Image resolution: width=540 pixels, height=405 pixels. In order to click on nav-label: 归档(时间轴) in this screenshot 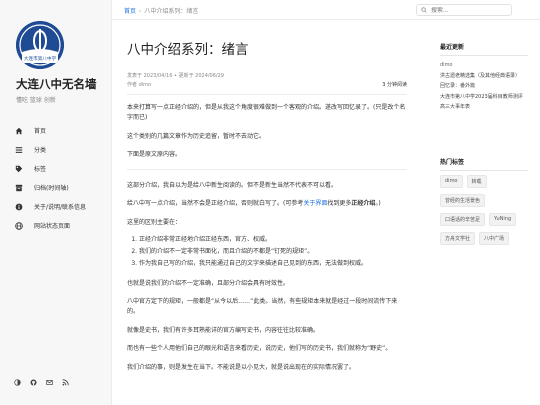, I will do `click(51, 188)`.